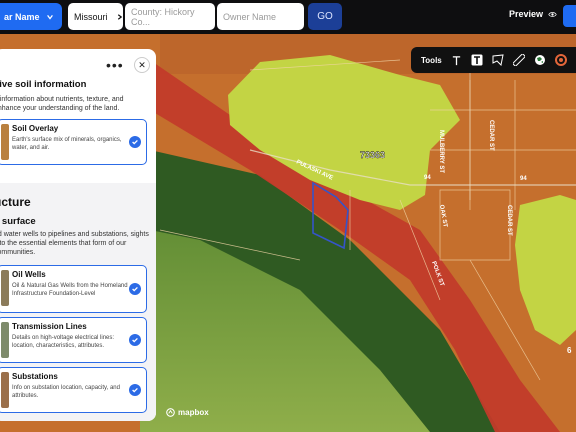 The image size is (576, 432). I want to click on tools-label: Tools, so click(431, 60).